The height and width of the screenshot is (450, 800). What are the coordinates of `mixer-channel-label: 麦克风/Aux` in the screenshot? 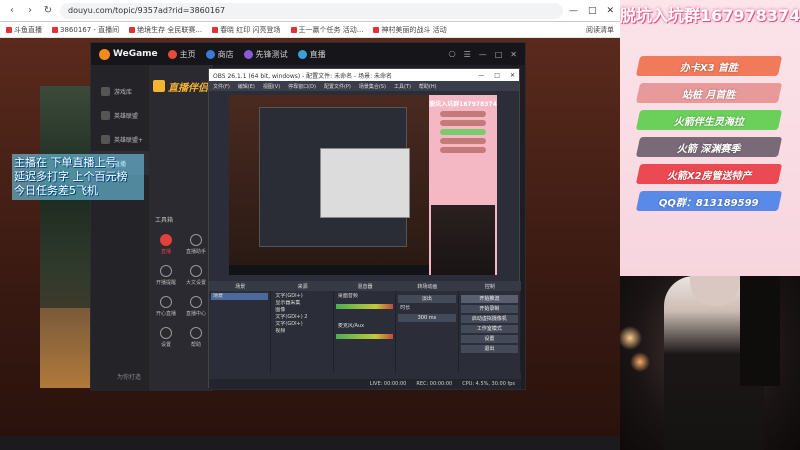 It's located at (351, 326).